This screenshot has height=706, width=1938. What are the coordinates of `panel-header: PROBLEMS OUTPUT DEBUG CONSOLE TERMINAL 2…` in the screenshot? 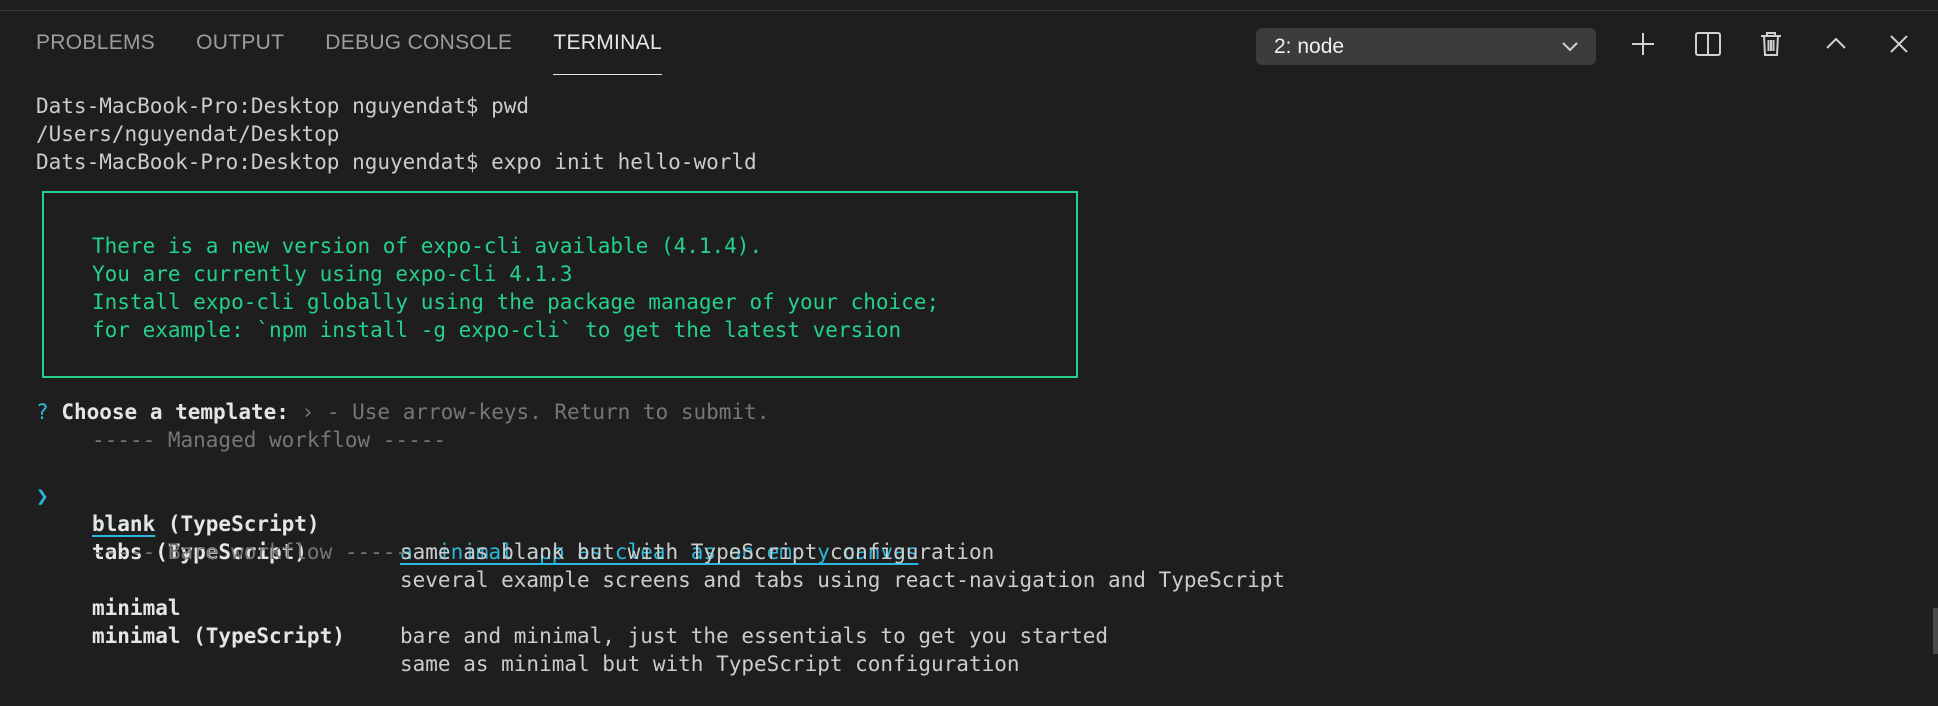 It's located at (969, 43).